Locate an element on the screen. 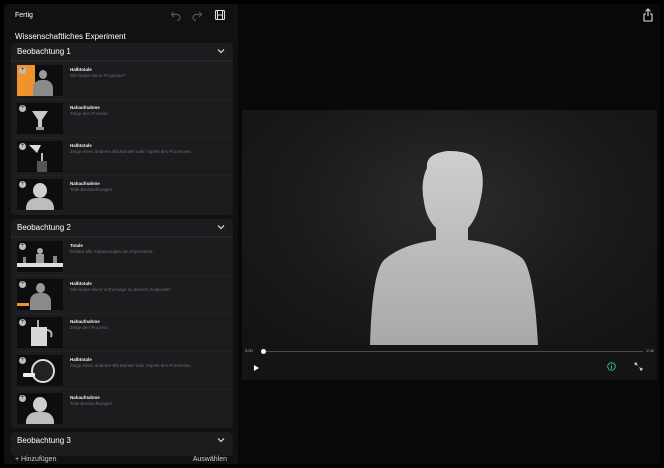 This screenshot has height=468, width=664. section-title: Beobachtung 3 is located at coordinates (44, 440).